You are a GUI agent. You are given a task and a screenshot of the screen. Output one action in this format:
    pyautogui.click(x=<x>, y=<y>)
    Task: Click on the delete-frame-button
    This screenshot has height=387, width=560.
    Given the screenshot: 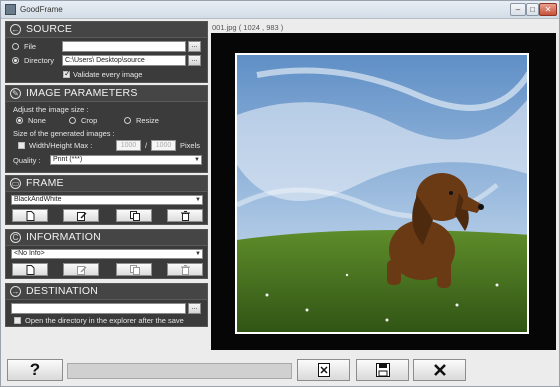 What is the action you would take?
    pyautogui.click(x=185, y=215)
    